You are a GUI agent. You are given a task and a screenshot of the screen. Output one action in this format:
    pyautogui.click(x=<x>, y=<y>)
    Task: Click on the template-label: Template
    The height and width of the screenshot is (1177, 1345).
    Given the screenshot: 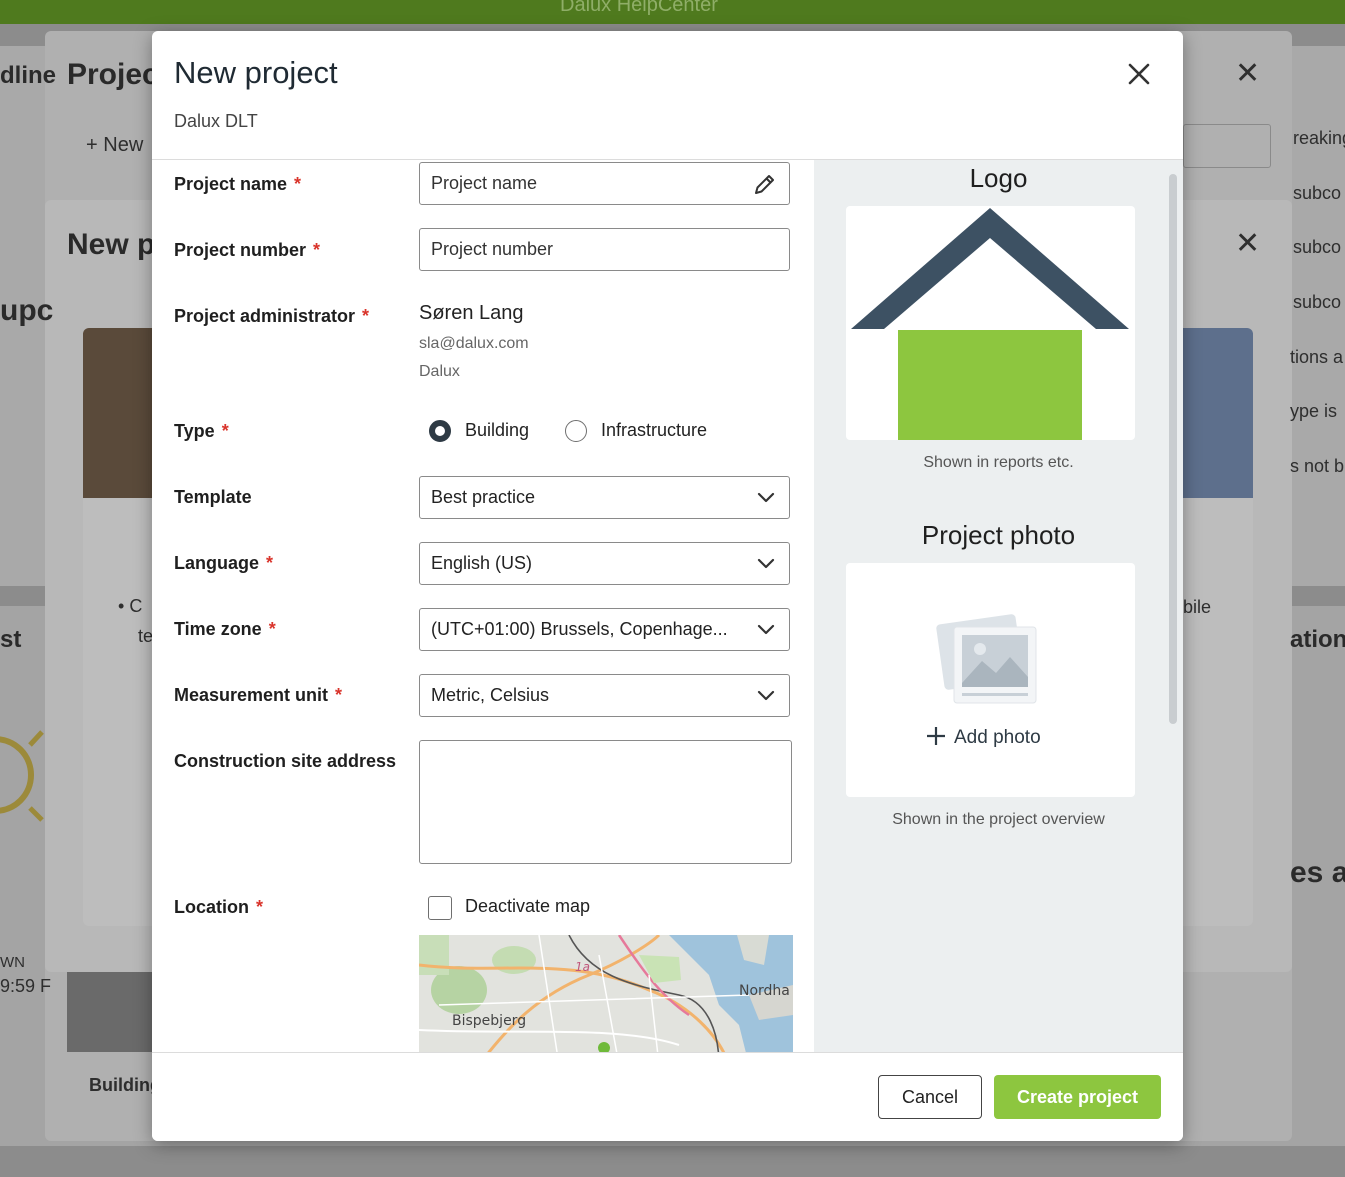 What is the action you would take?
    pyautogui.click(x=213, y=497)
    